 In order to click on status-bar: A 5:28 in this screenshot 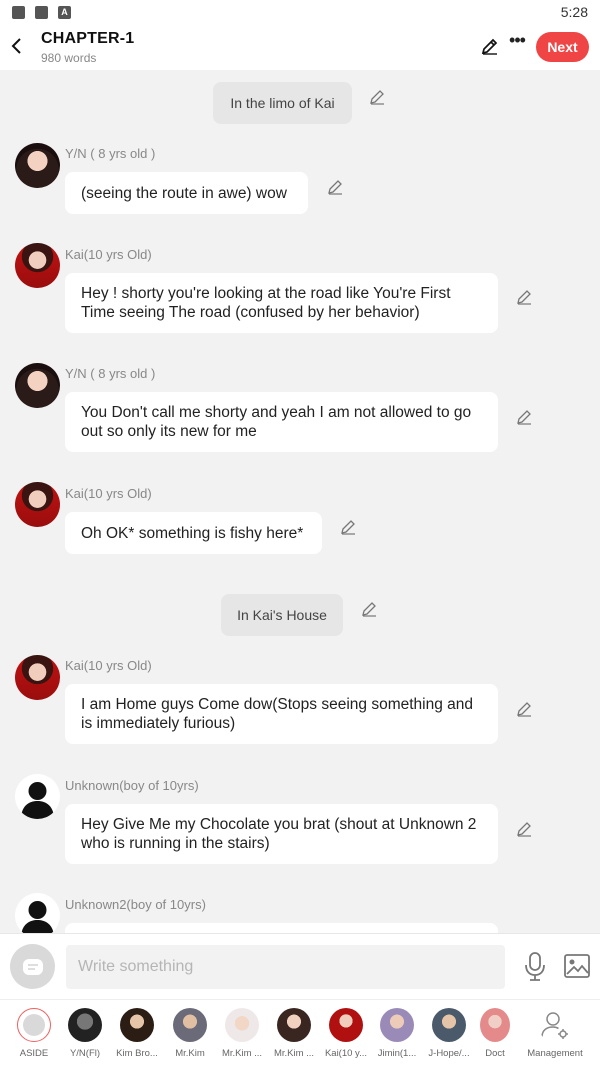, I will do `click(300, 12)`.